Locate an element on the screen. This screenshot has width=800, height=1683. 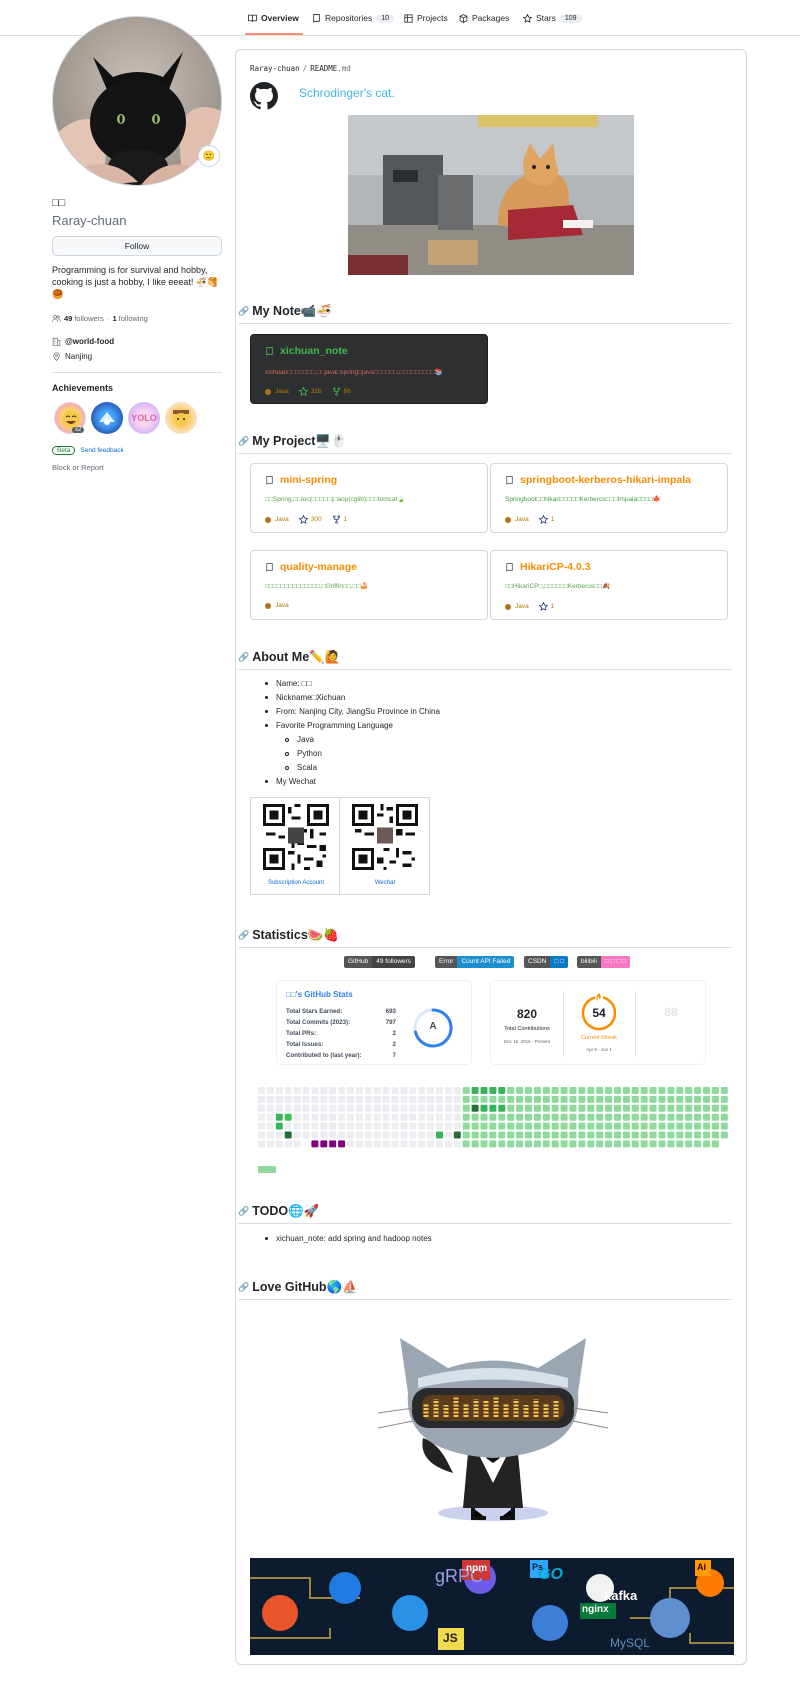
contribution-graph is located at coordinates (493, 1117).